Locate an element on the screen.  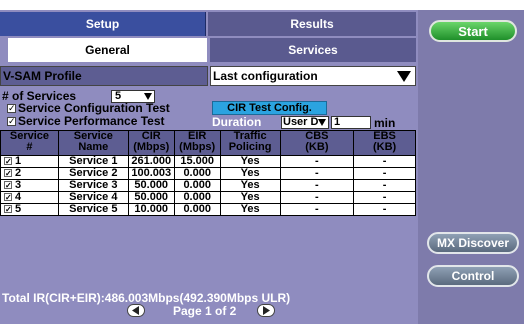
cir-test-config-button: CIR Test Config. is located at coordinates (269, 108).